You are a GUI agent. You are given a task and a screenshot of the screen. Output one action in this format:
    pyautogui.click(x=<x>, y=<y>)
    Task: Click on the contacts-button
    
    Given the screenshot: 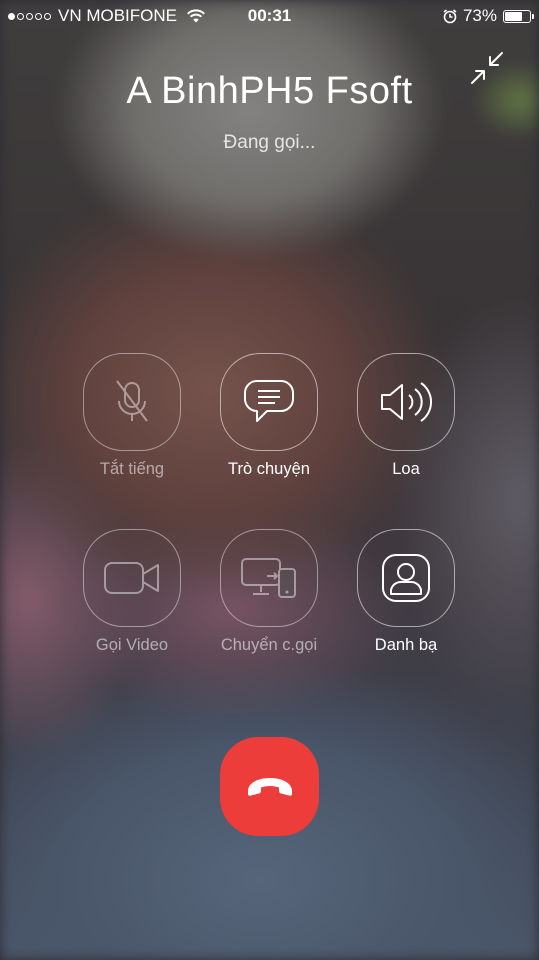 What is the action you would take?
    pyautogui.click(x=406, y=578)
    